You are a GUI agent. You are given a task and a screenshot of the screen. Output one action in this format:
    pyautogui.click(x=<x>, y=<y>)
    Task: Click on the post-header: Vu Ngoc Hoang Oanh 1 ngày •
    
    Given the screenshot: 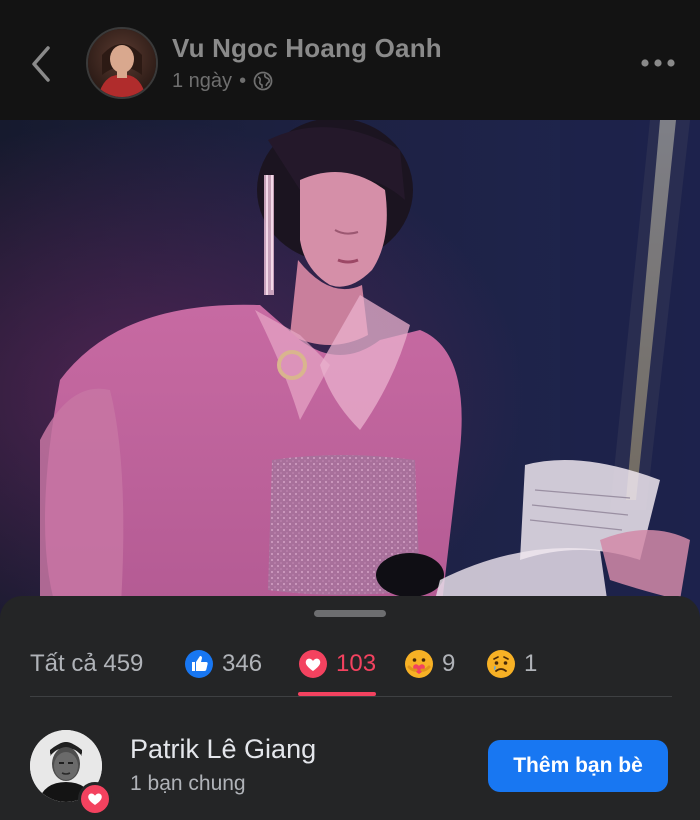 What is the action you would take?
    pyautogui.click(x=350, y=60)
    